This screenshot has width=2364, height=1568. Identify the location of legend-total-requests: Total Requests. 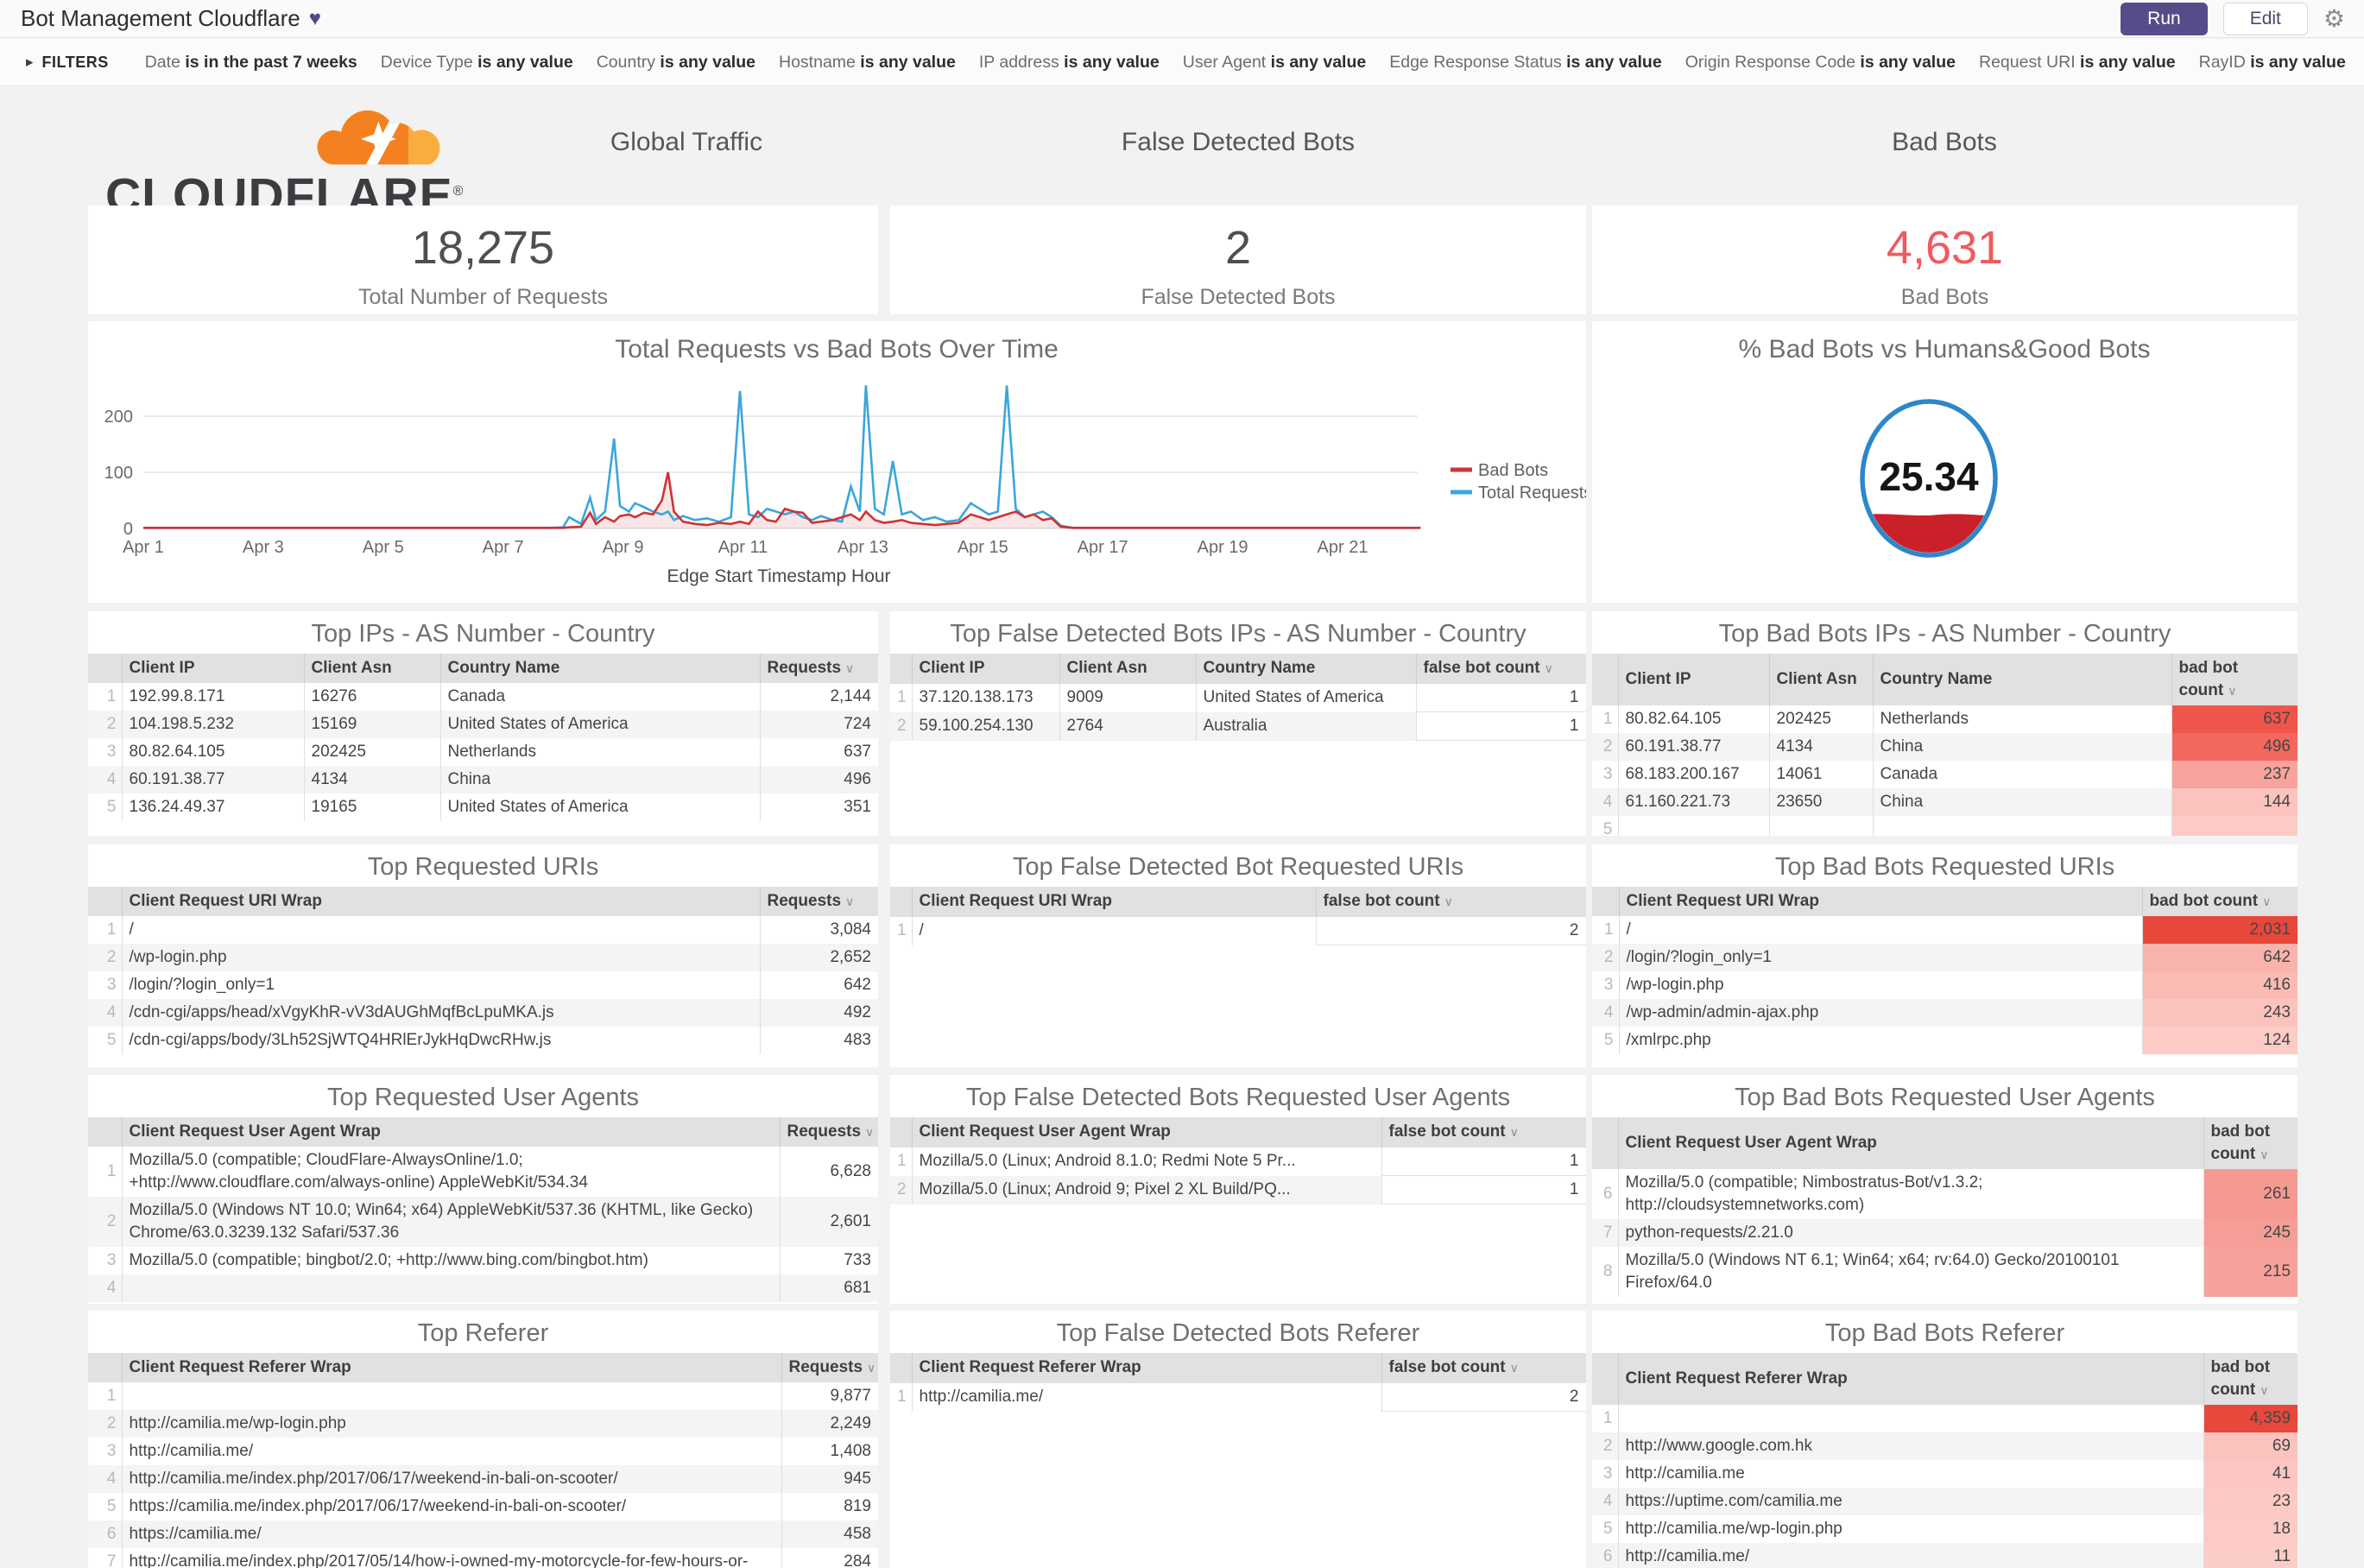
(1518, 494).